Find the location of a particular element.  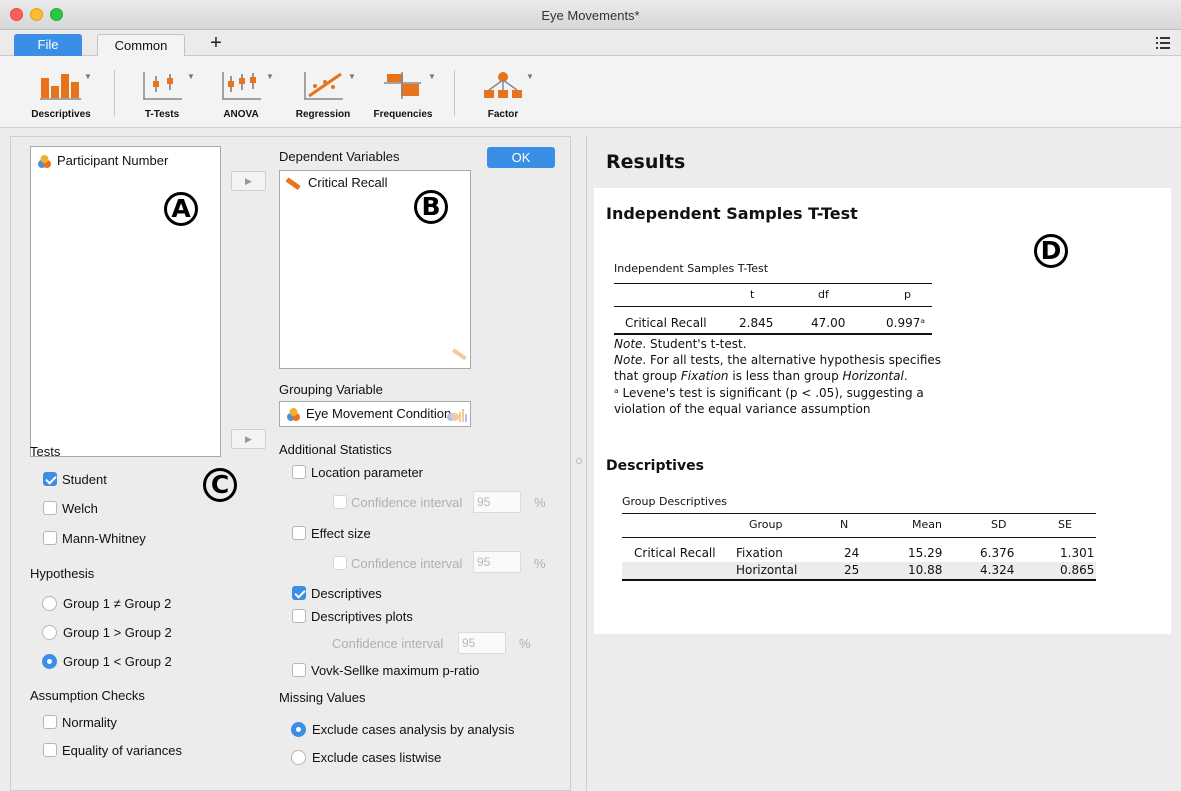

col-sd: SD is located at coordinates (999, 524).